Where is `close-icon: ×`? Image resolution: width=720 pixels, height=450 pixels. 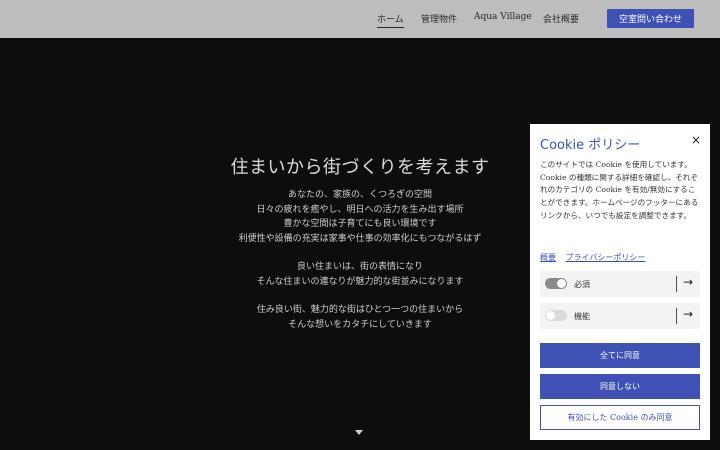
close-icon: × is located at coordinates (696, 140).